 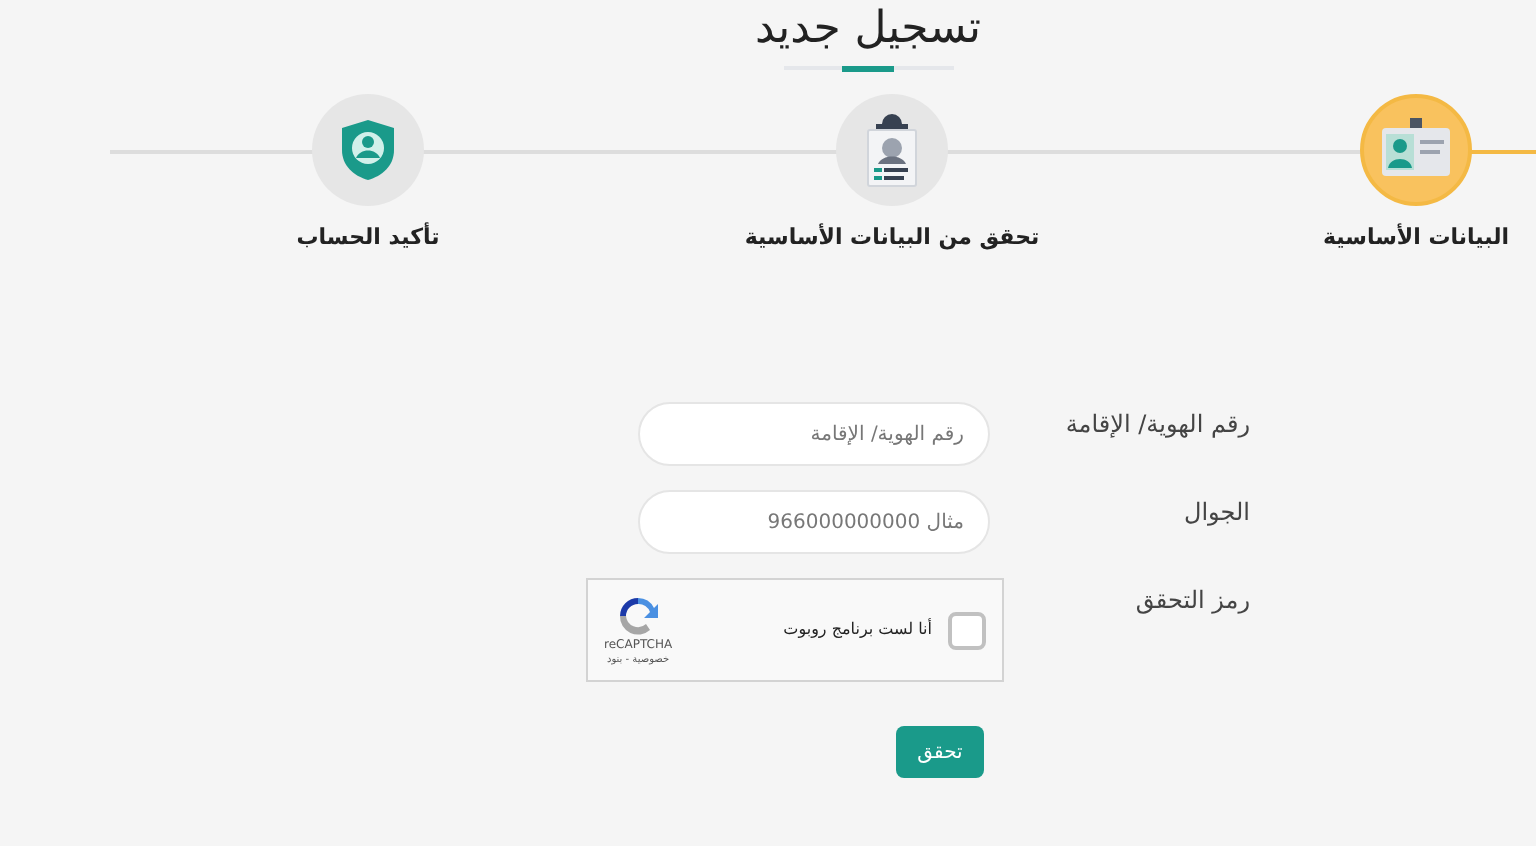 What do you see at coordinates (1156, 425) in the screenshot?
I see `field-label: رقم الهوية/ الإقامة` at bounding box center [1156, 425].